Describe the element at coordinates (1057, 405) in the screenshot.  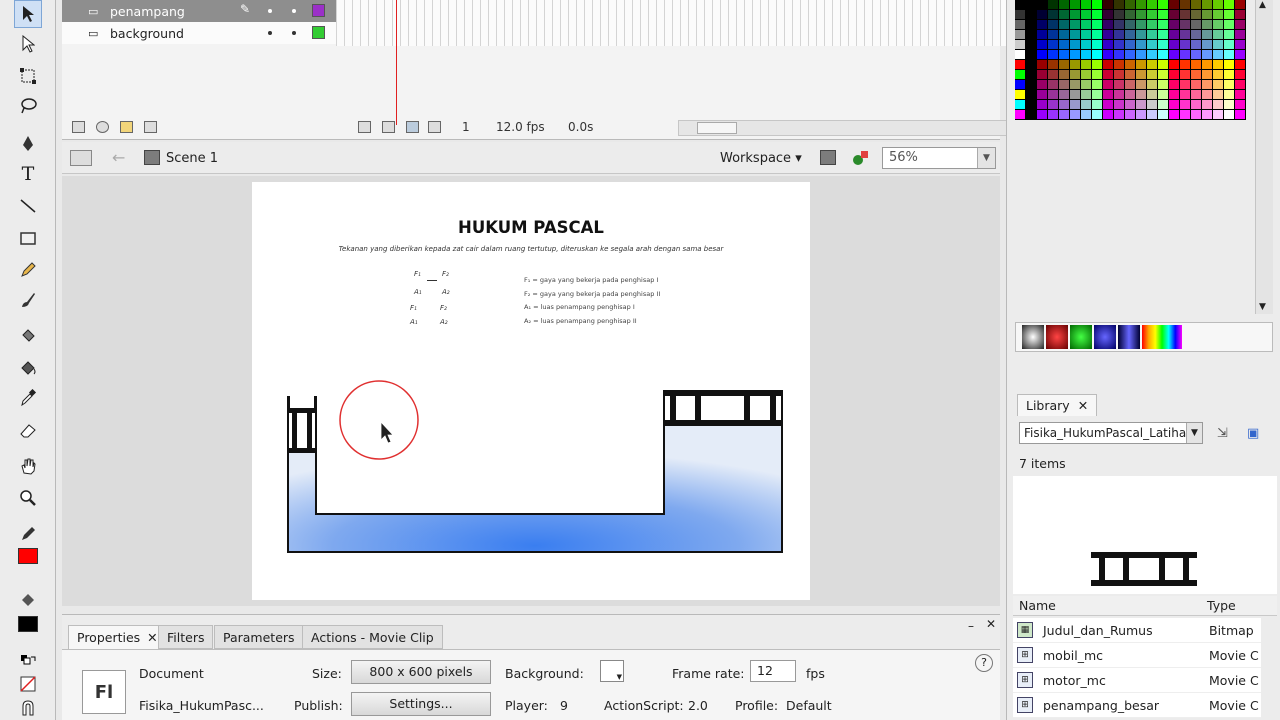
I see `library-tab: Library ✕` at that location.